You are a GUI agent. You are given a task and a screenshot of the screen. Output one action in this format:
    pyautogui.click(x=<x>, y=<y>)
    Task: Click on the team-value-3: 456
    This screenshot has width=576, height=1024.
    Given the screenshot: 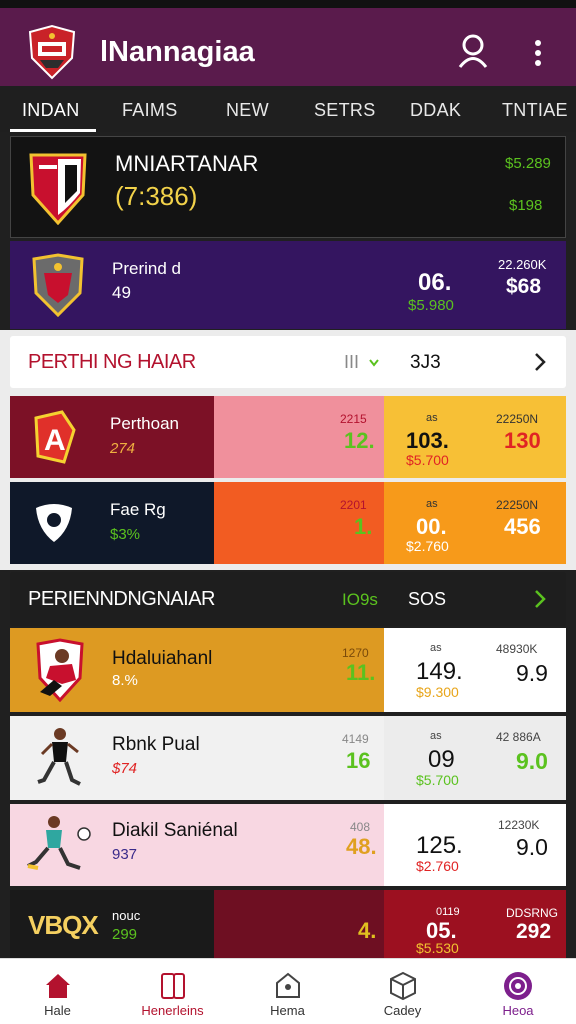 What is the action you would take?
    pyautogui.click(x=522, y=526)
    